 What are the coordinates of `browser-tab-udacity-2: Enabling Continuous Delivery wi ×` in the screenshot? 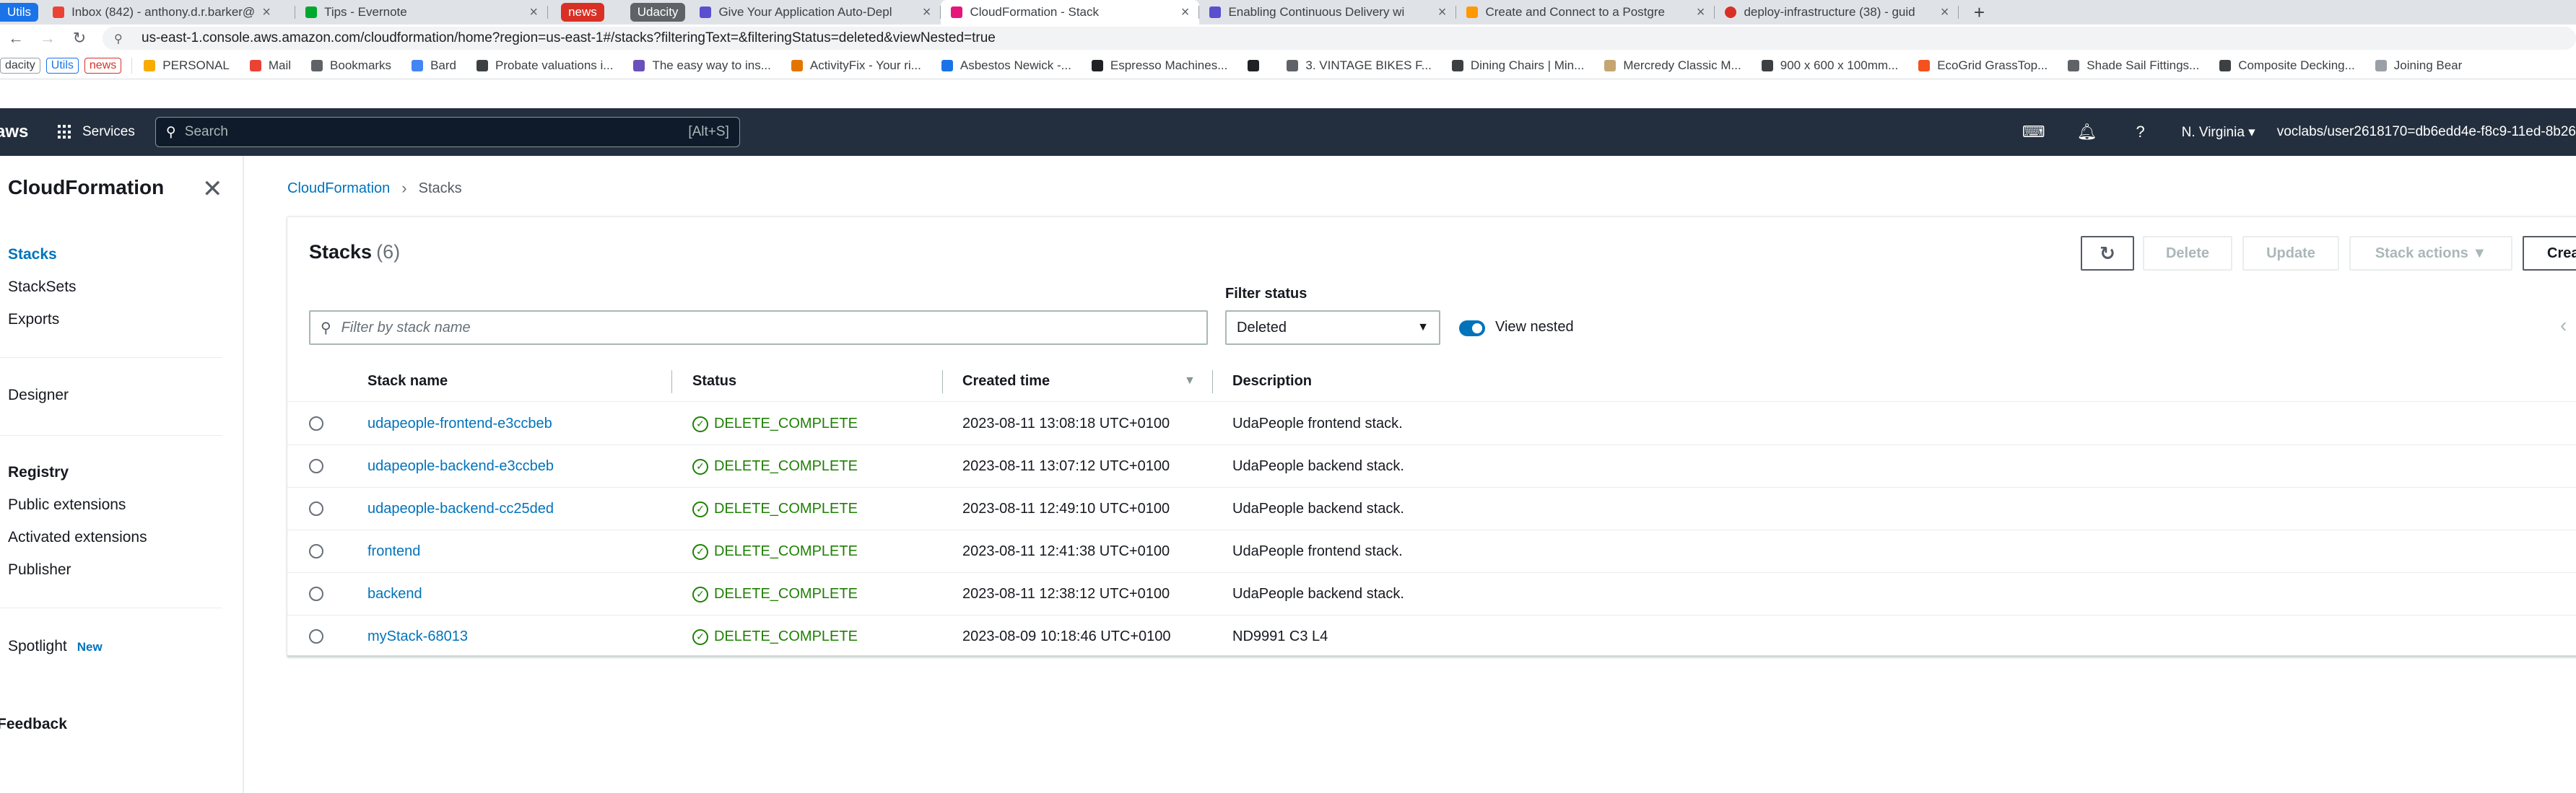 It's located at (1328, 12).